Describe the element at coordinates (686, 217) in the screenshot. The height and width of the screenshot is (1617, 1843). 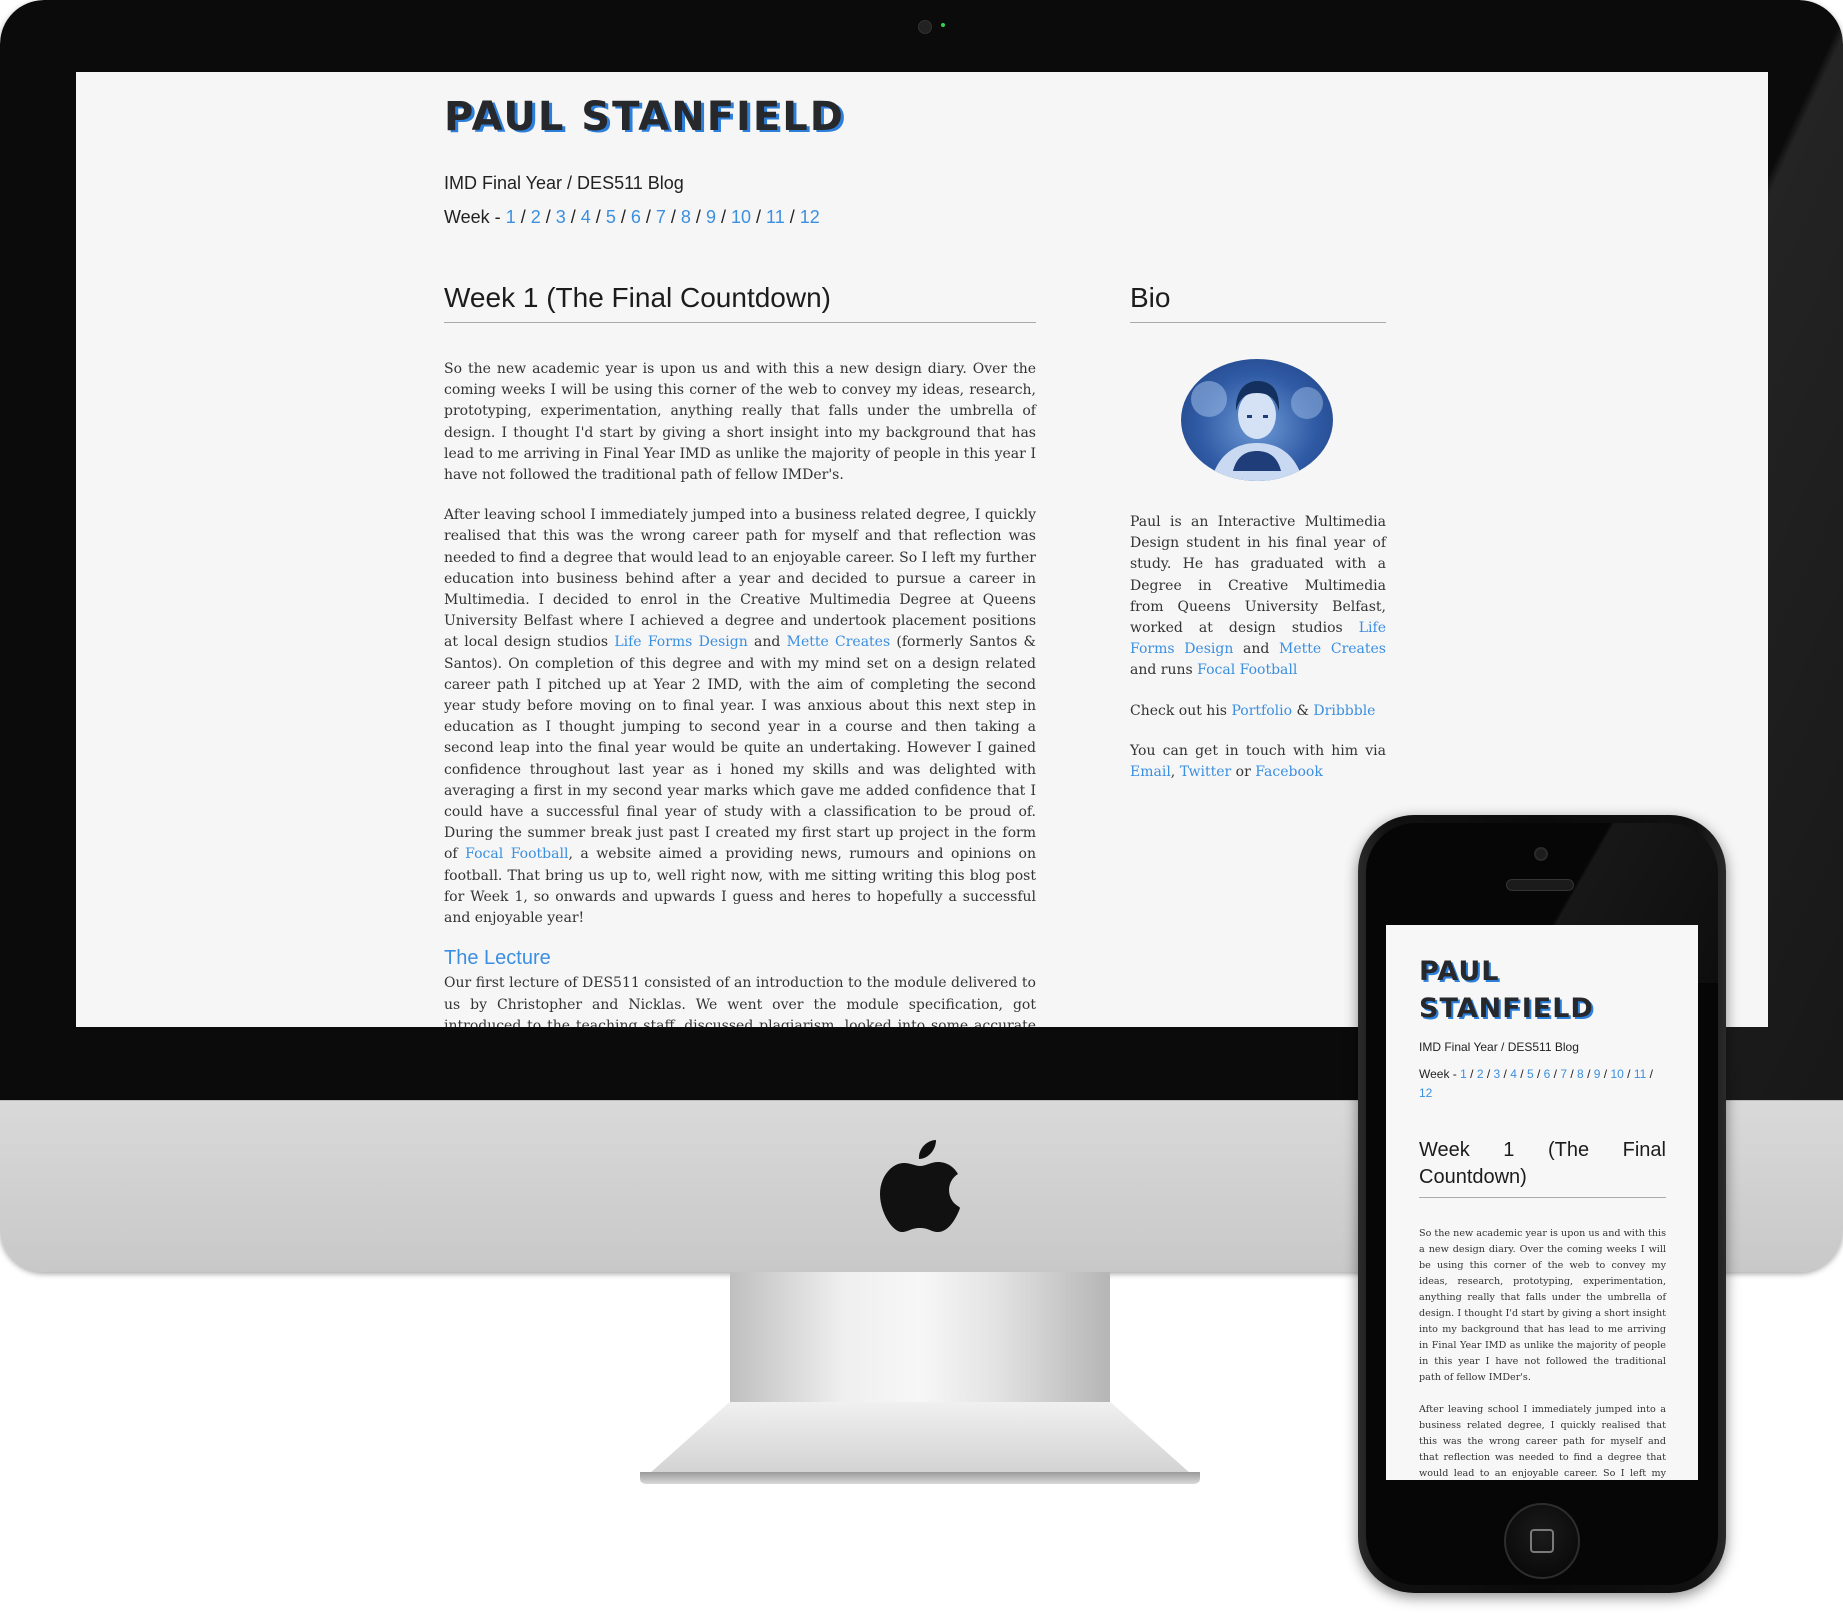
I see `week-link-8: 8` at that location.